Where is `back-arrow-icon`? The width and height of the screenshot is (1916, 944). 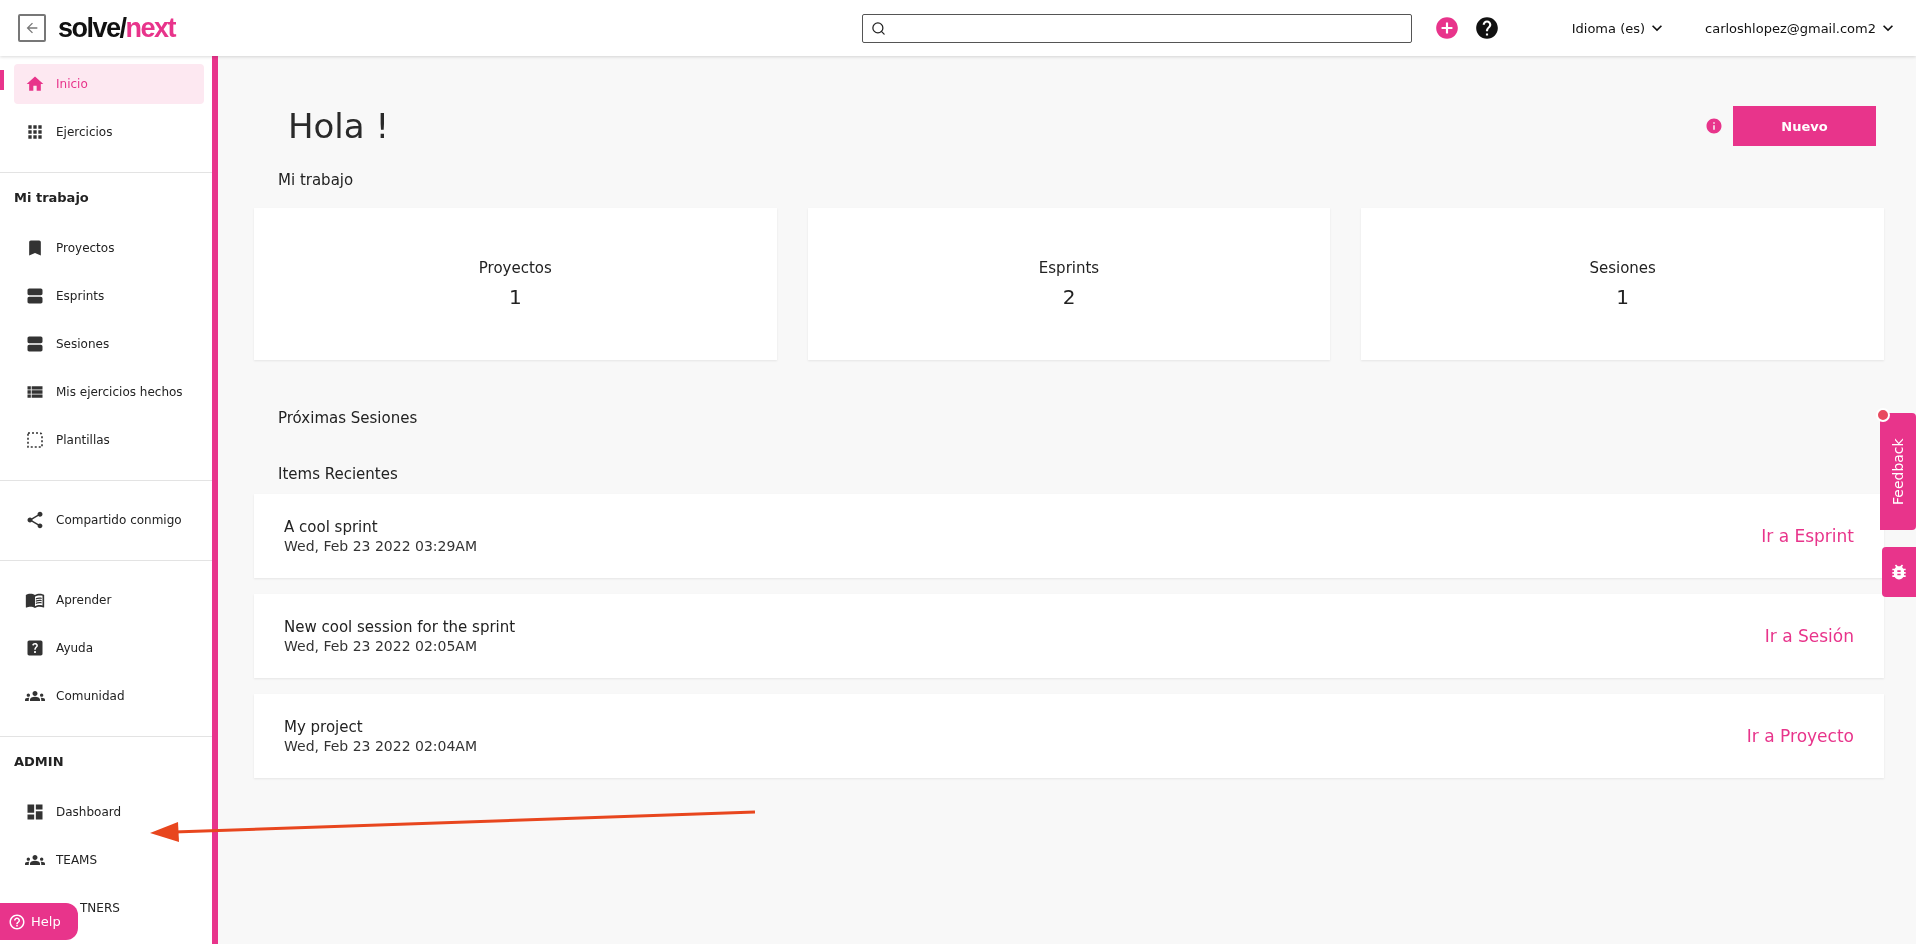
back-arrow-icon is located at coordinates (32, 28).